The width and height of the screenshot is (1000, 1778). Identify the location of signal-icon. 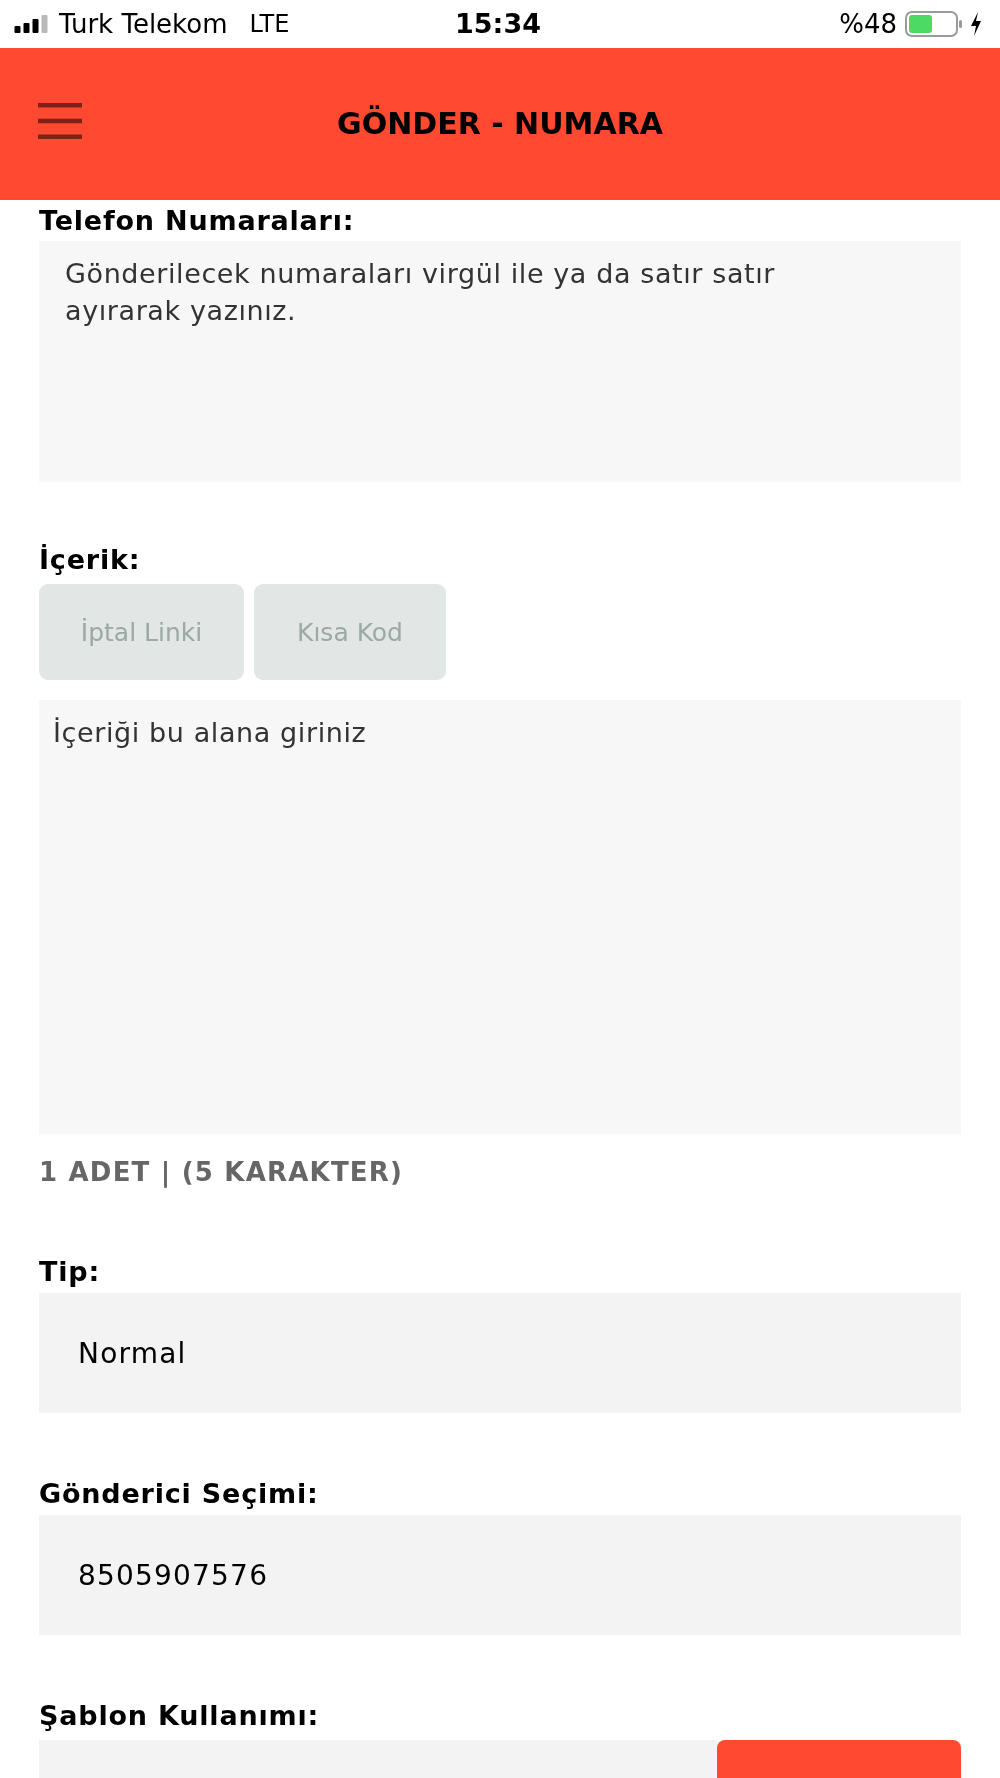
(31, 24).